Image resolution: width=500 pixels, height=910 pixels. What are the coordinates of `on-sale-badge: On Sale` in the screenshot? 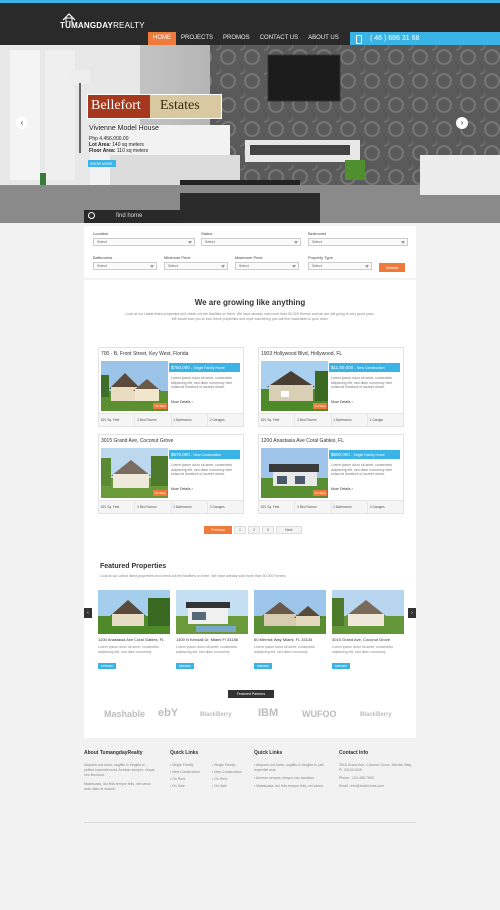 It's located at (160, 406).